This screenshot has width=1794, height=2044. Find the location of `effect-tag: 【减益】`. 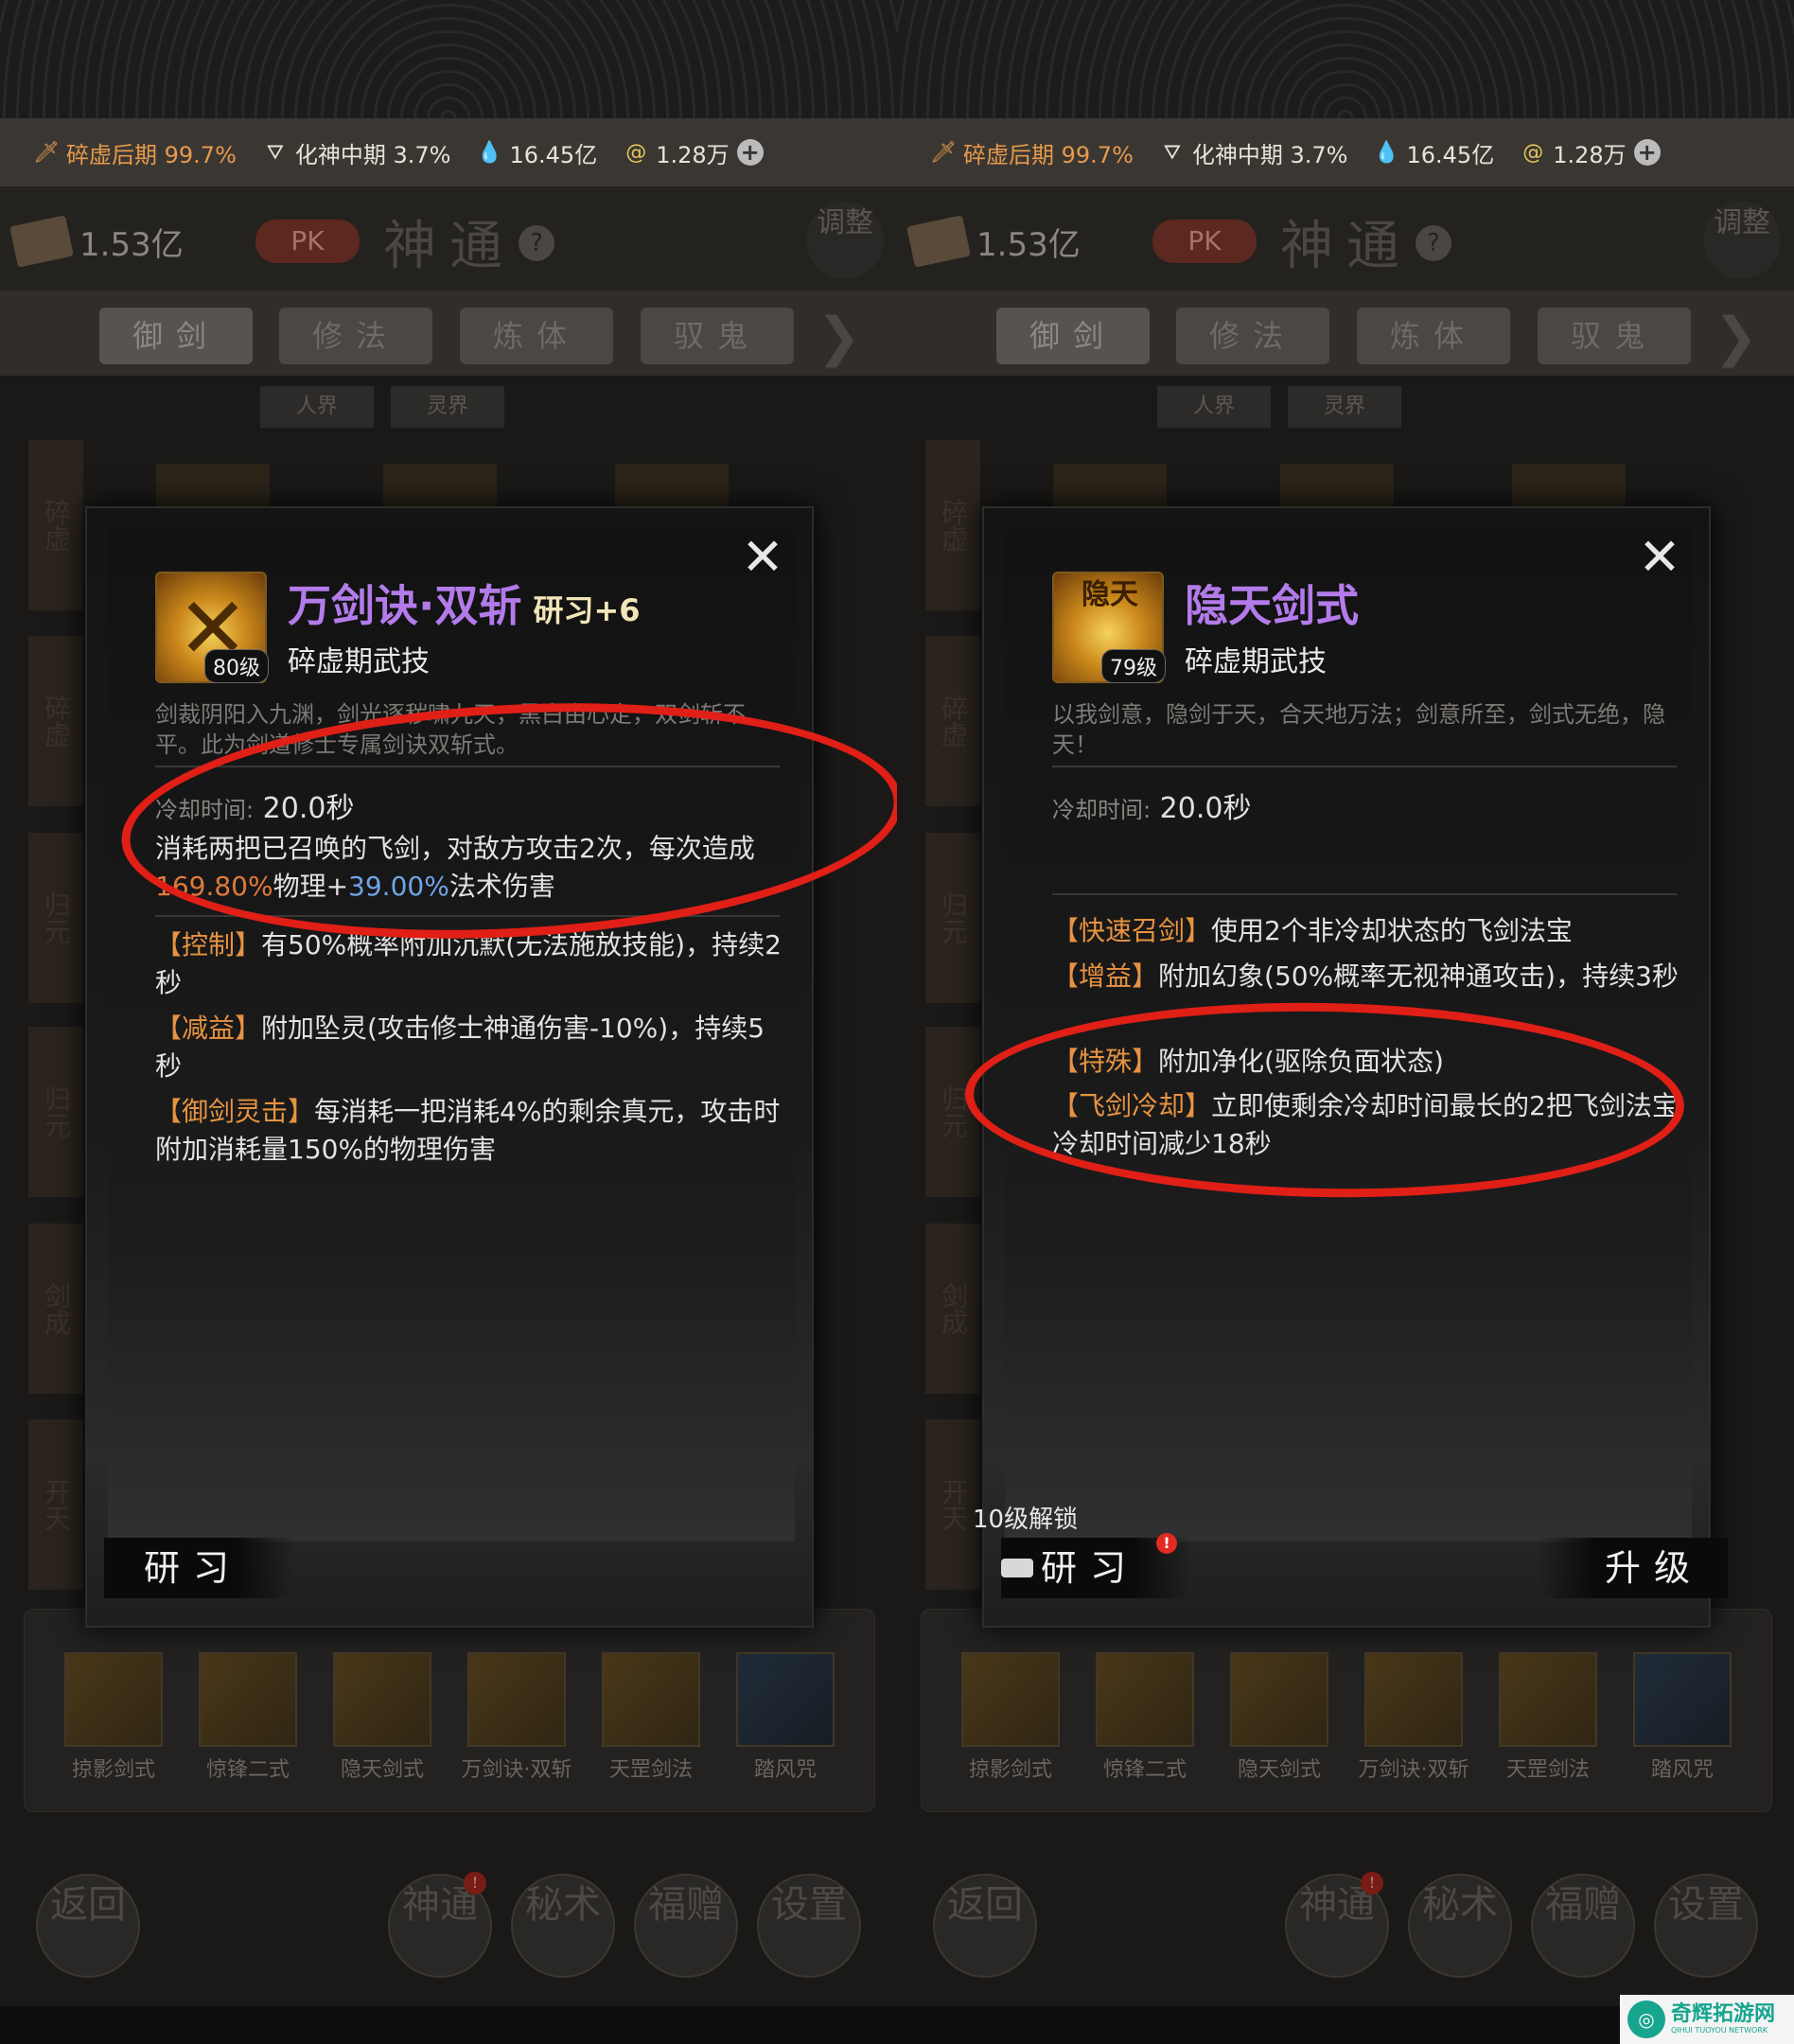

effect-tag: 【减益】 is located at coordinates (208, 1028).